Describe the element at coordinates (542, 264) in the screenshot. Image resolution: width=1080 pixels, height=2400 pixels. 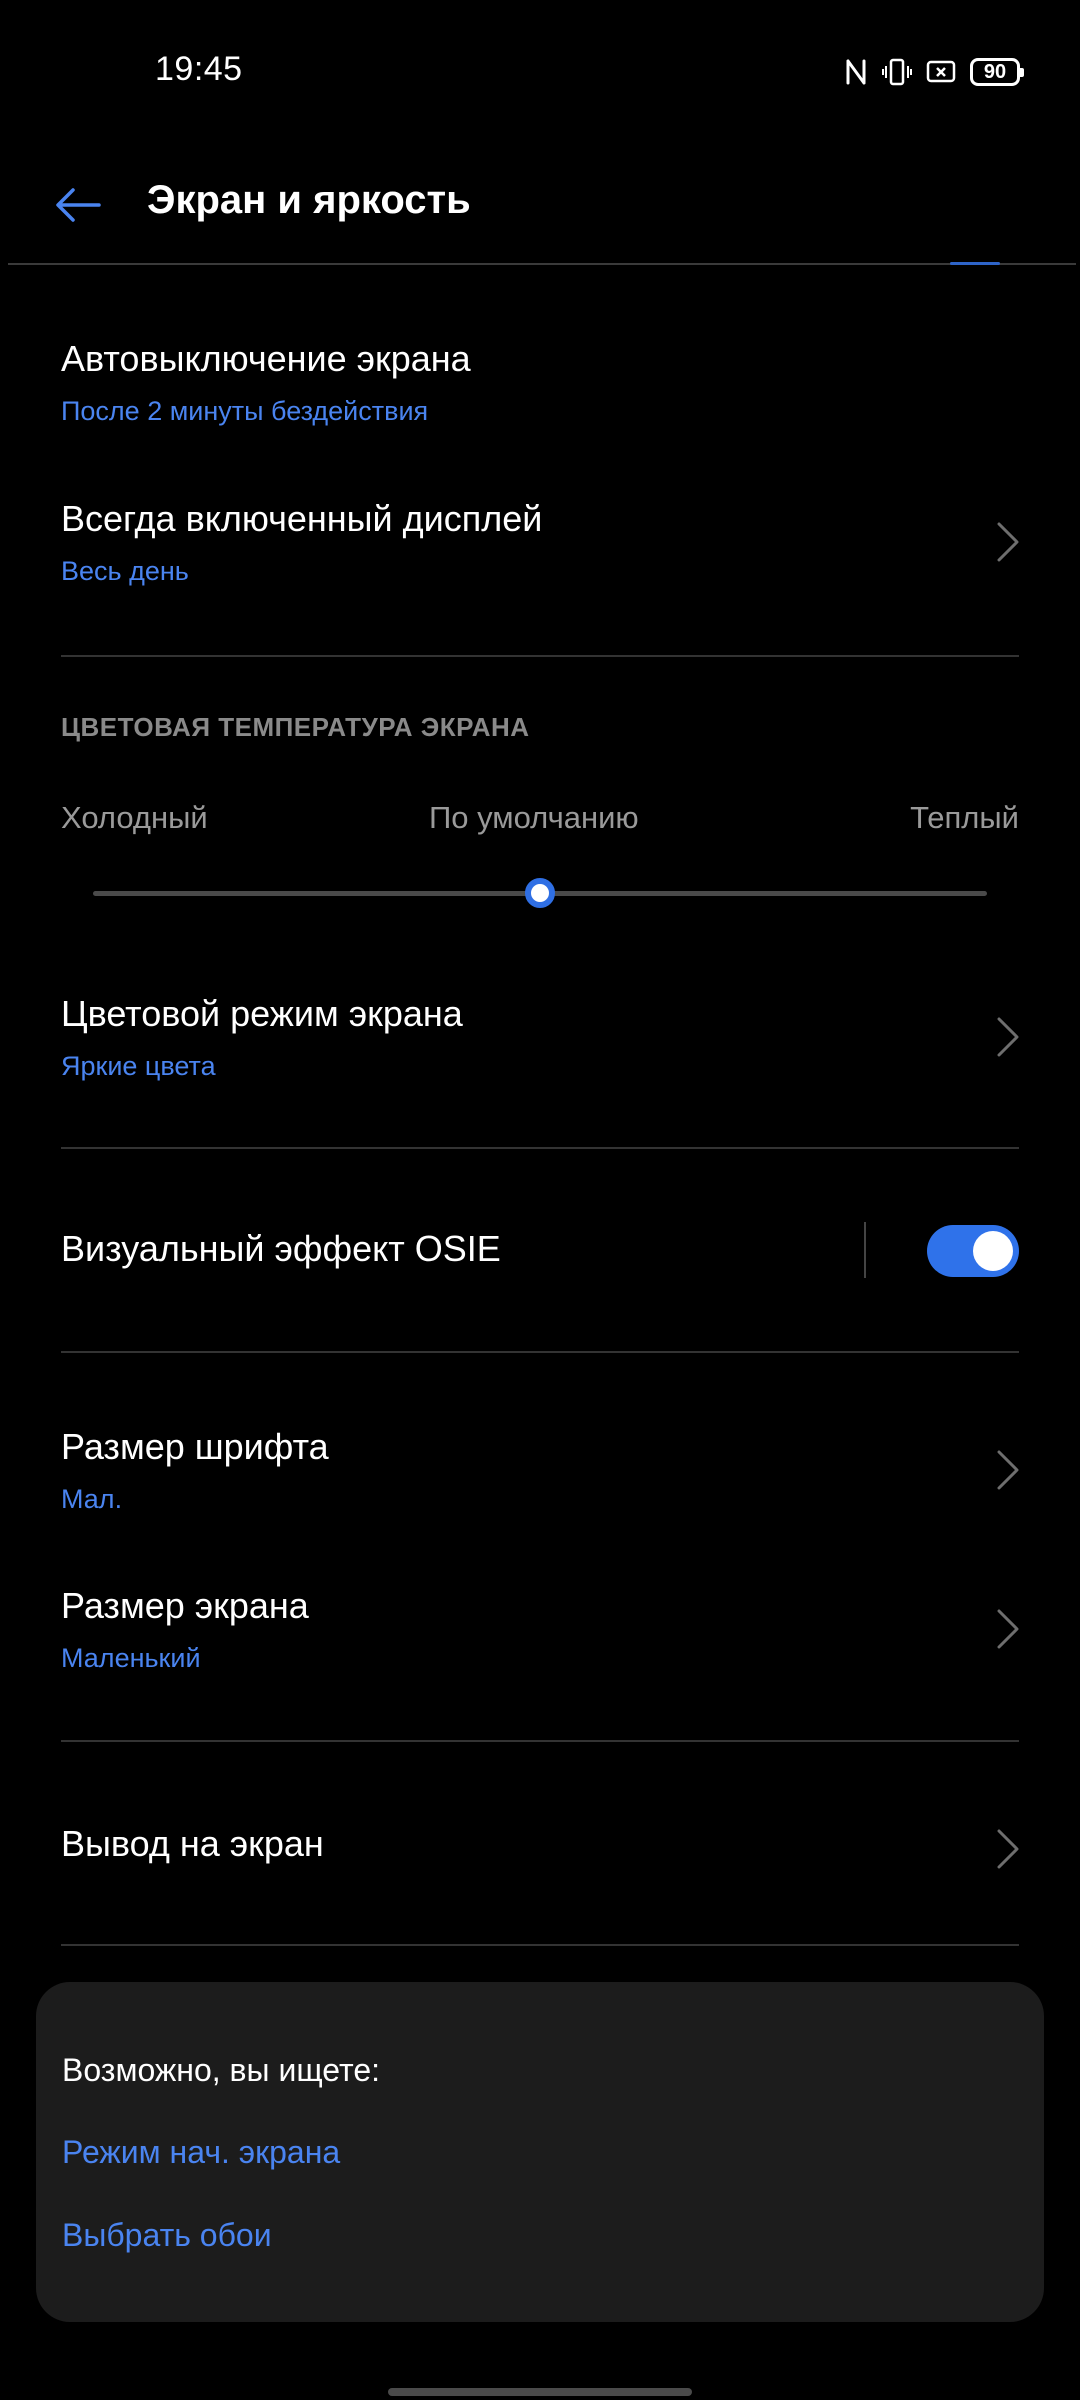
I see `header-divider` at that location.